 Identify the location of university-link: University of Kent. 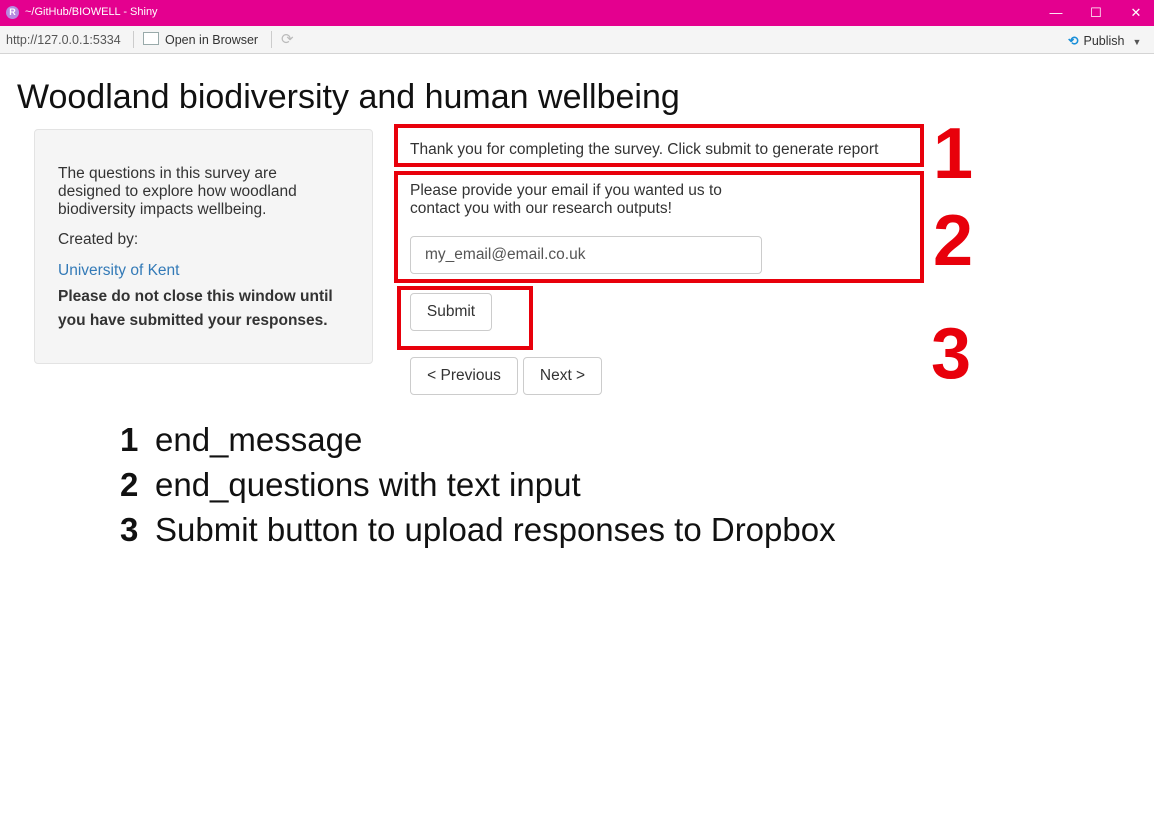
(118, 271).